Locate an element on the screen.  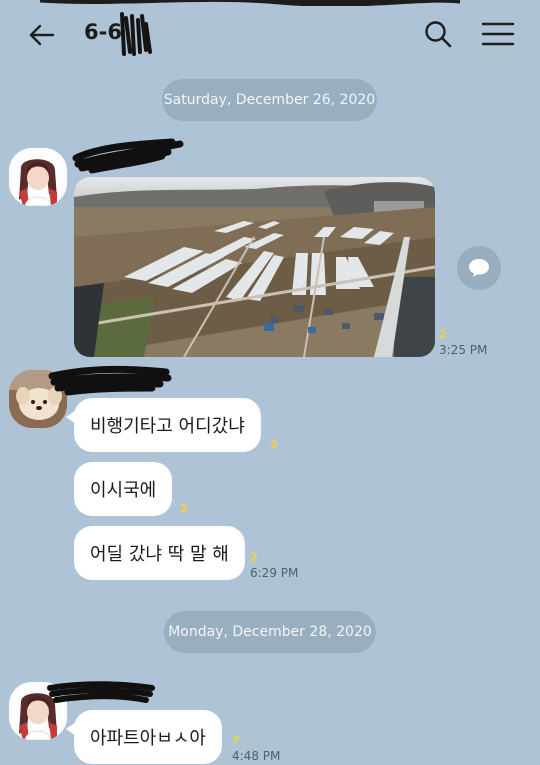
share-bubble-icon is located at coordinates (479, 268).